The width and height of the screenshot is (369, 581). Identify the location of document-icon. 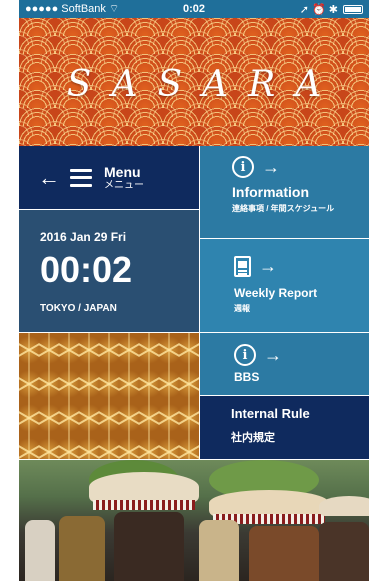
(242, 266).